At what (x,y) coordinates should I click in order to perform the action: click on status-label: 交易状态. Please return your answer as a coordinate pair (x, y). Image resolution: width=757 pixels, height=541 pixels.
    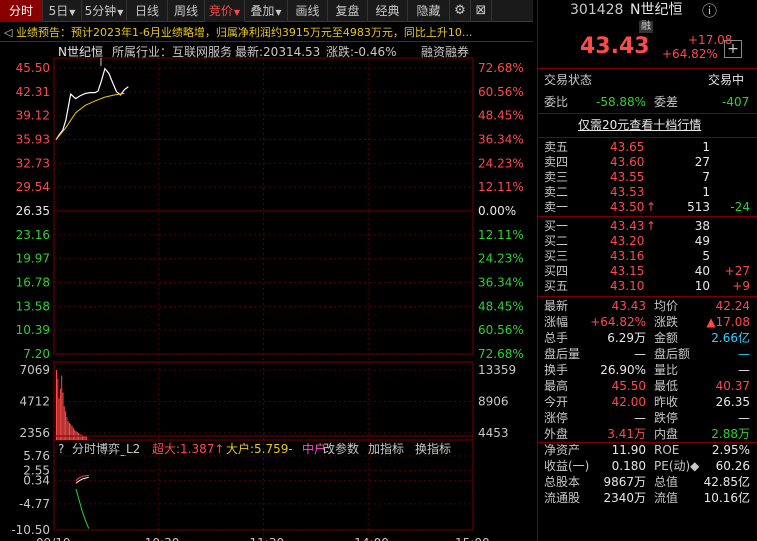
    Looking at the image, I should click on (568, 80).